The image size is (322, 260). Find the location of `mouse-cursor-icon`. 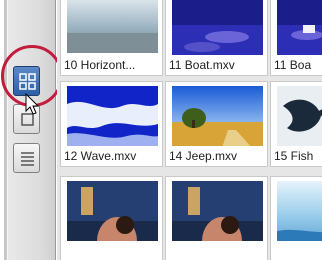

mouse-cursor-icon is located at coordinates (32, 104).